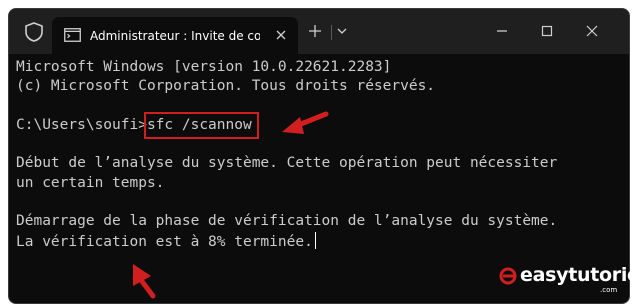 The image size is (636, 306). I want to click on watermark-text: easytutoriel, so click(578, 275).